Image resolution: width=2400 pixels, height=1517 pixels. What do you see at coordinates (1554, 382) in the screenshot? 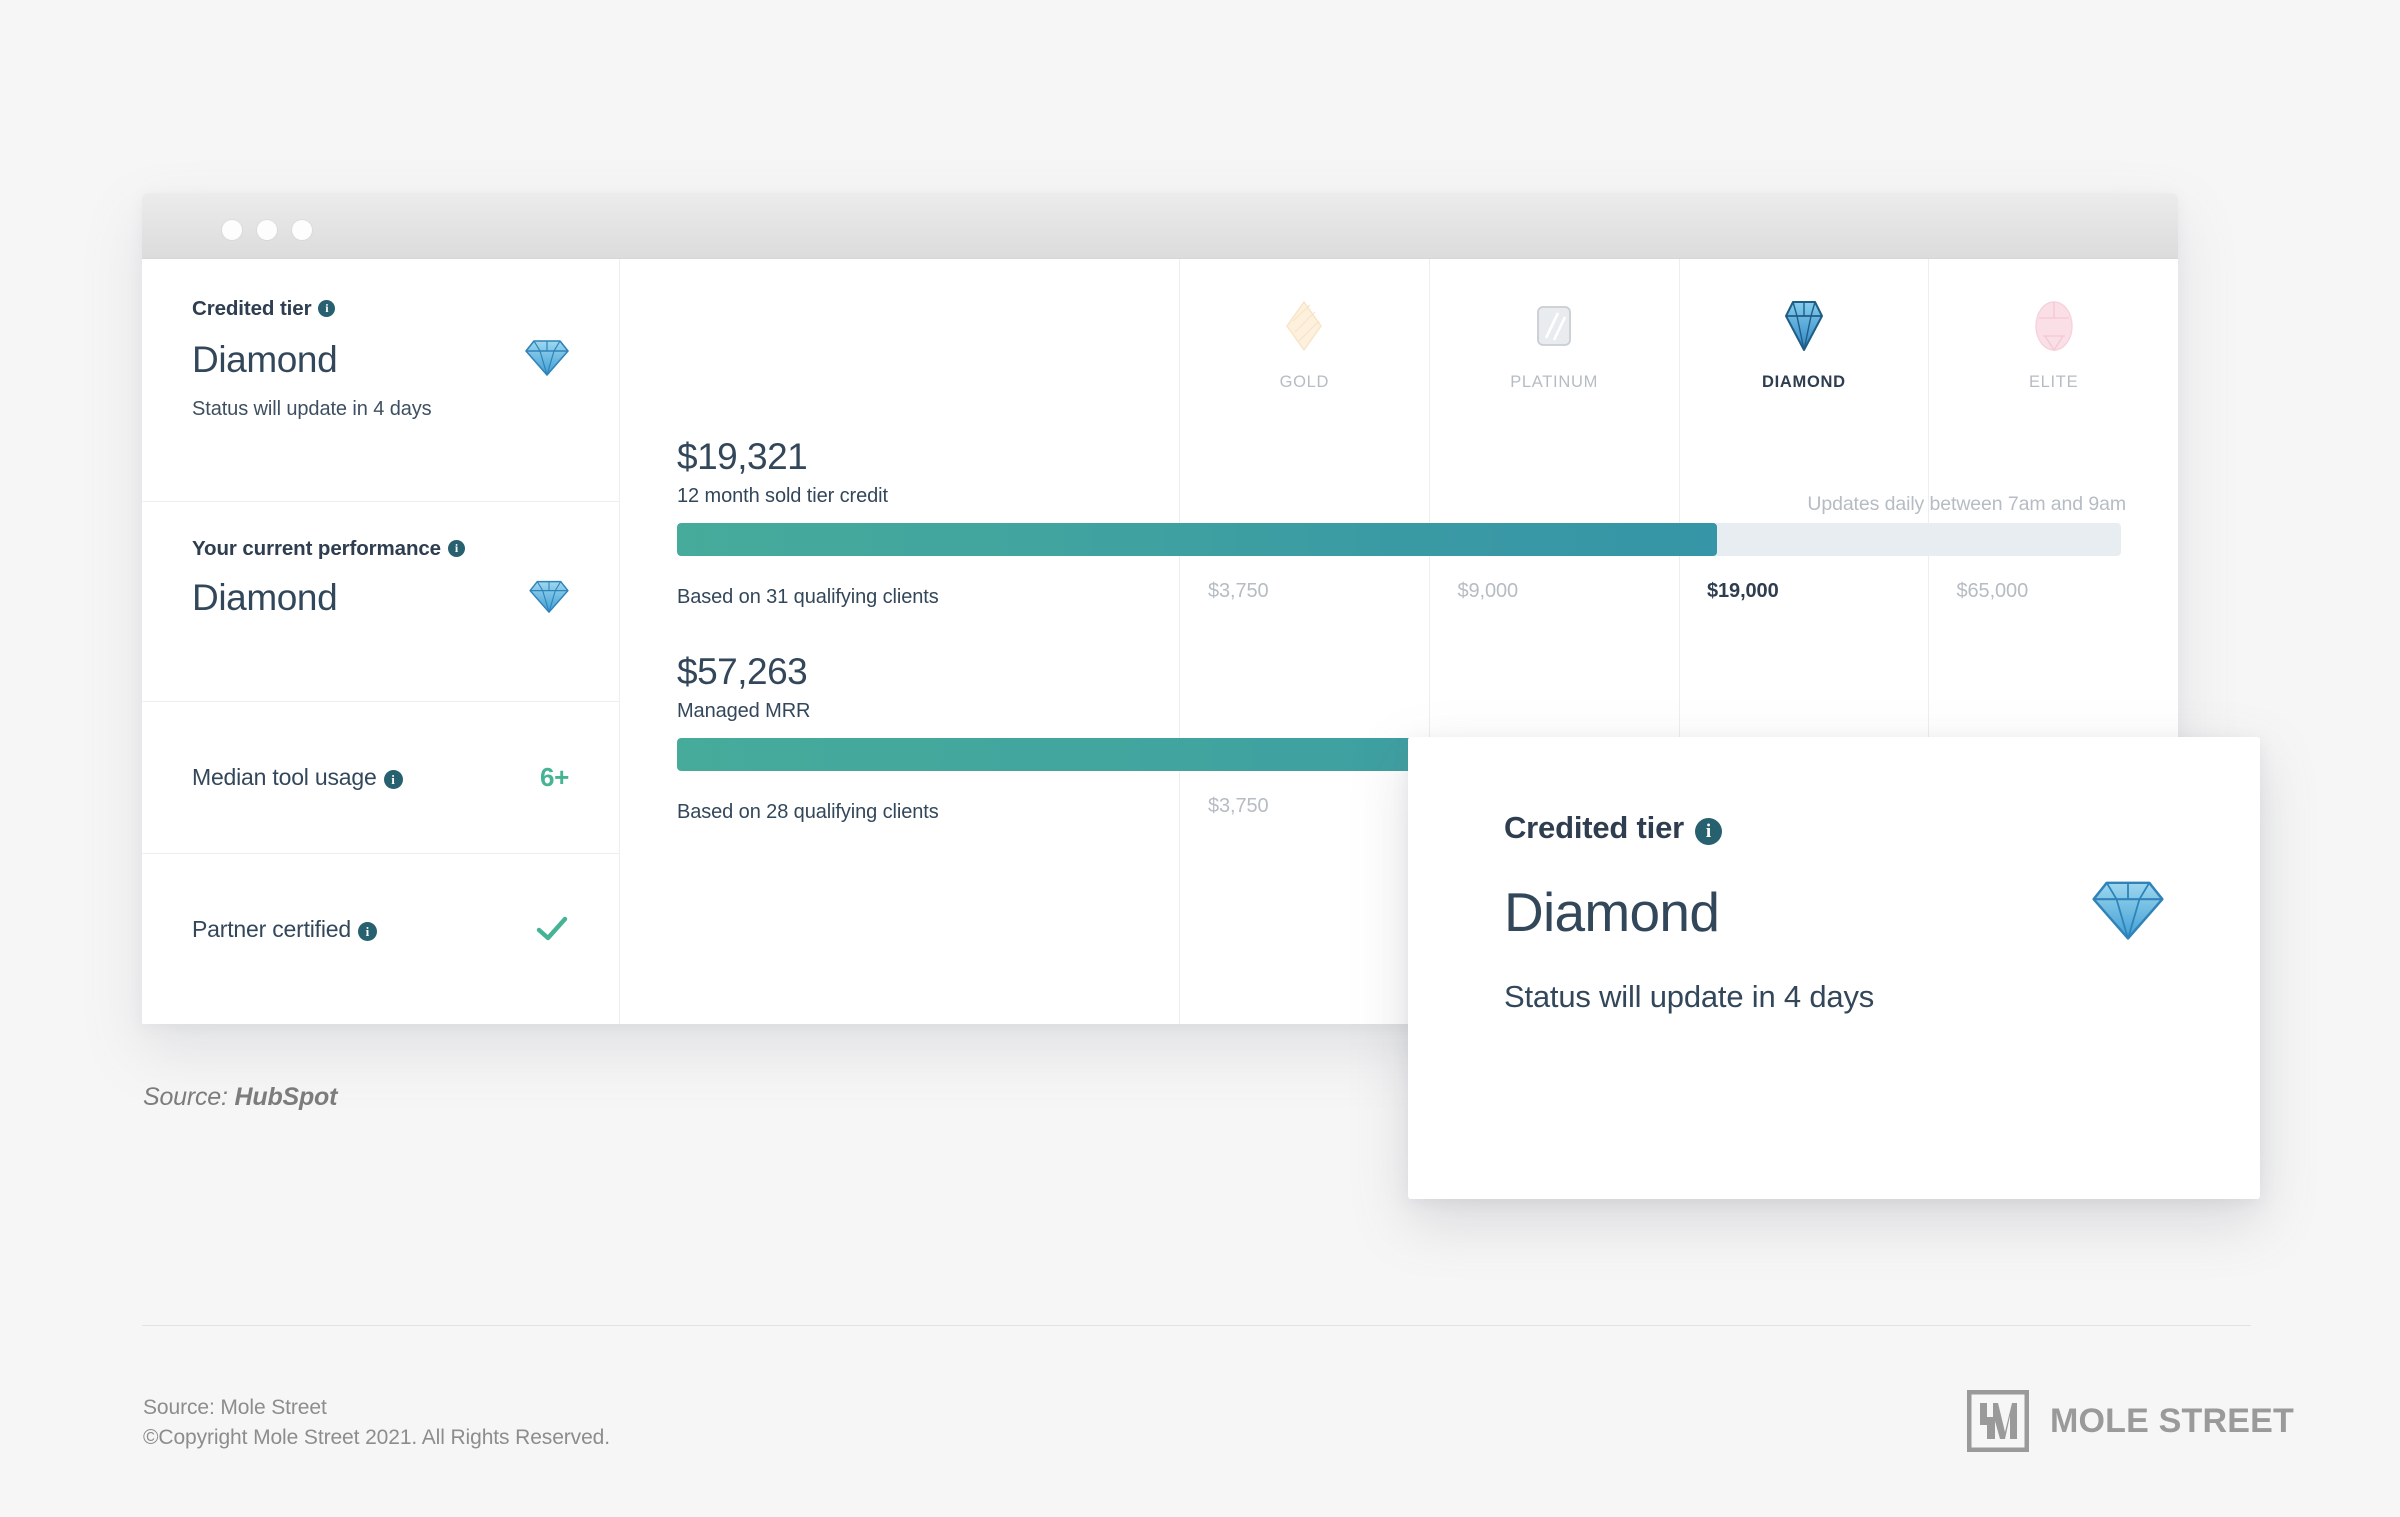
I see `tier-name-platinum: PLATINUM` at bounding box center [1554, 382].